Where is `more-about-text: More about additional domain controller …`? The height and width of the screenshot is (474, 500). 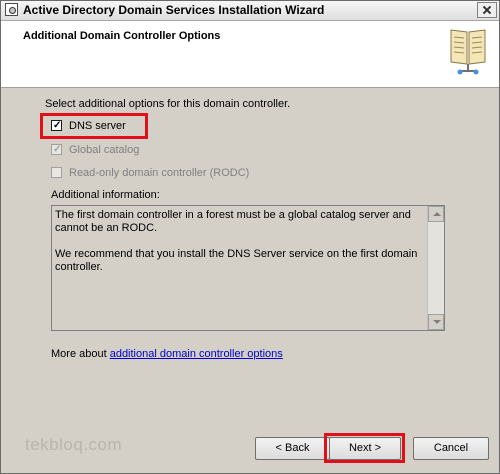
more-about-text: More about additional domain controller … is located at coordinates (167, 354).